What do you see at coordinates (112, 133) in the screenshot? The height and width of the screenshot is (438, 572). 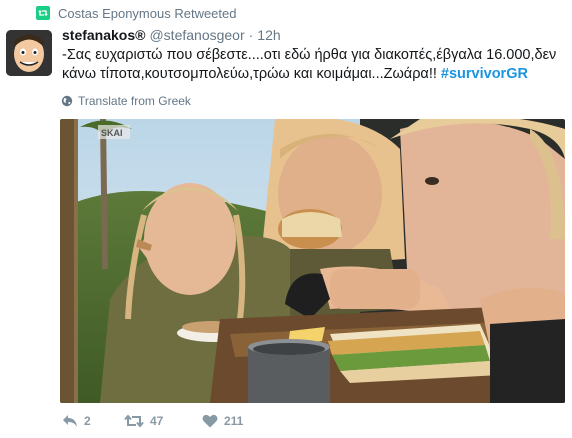 I see `tv-watermark: SKAI` at bounding box center [112, 133].